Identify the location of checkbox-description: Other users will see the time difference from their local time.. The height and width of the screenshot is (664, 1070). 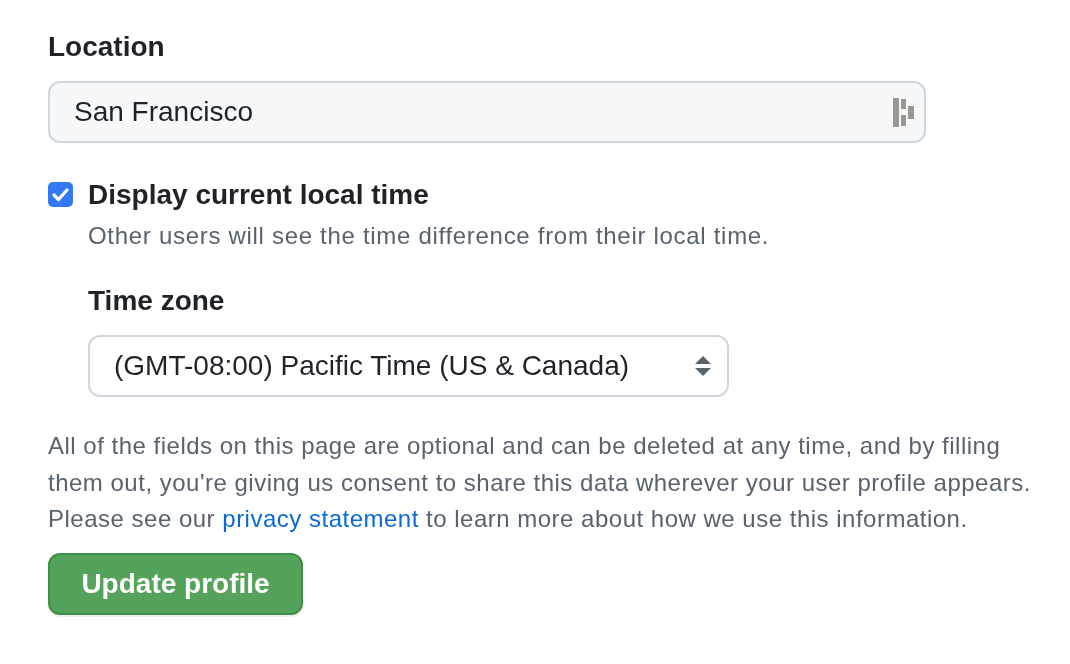
(429, 236).